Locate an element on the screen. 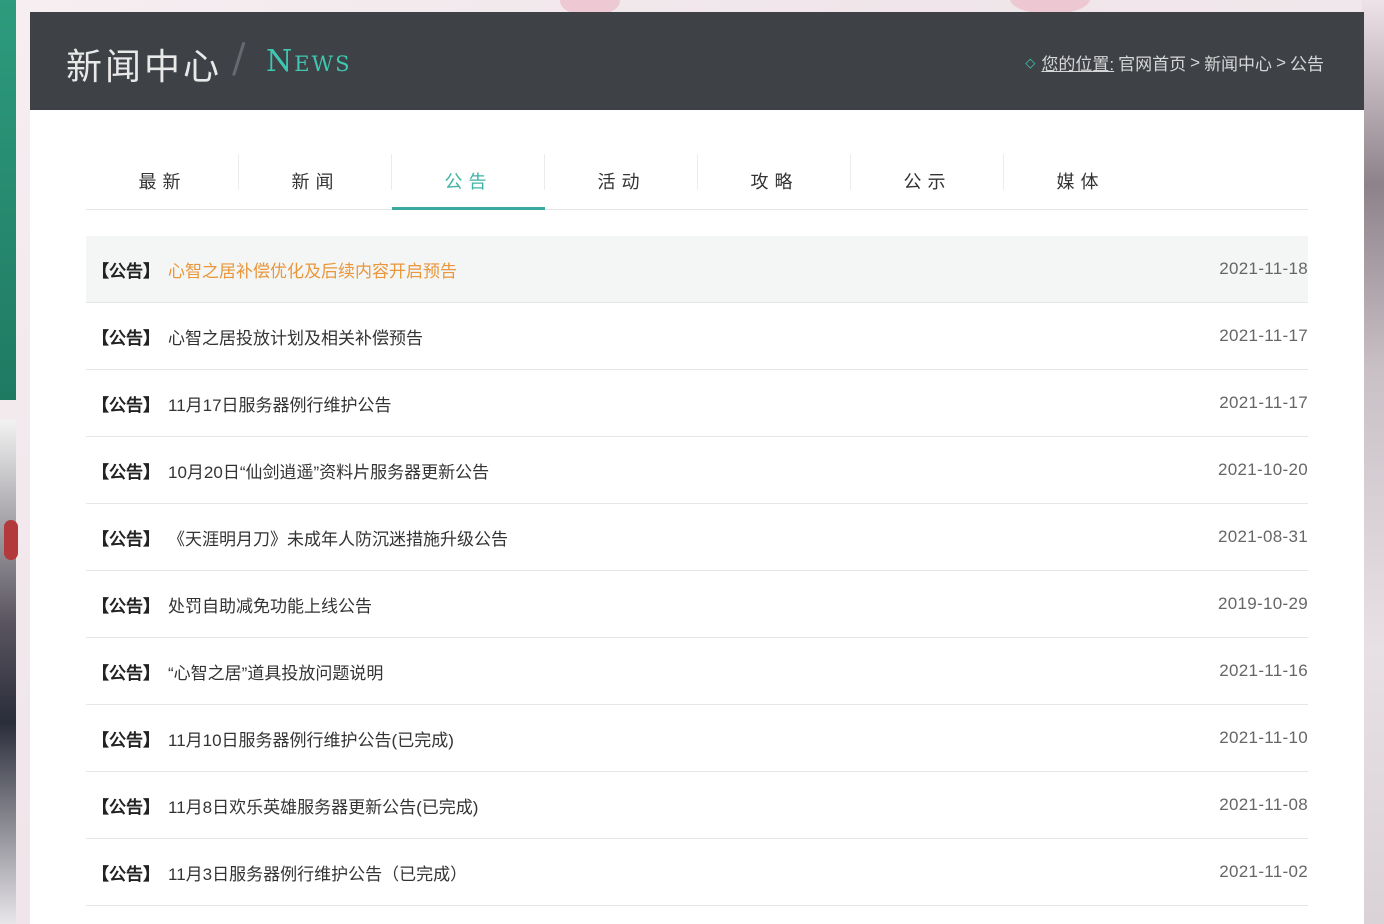  news-row: 【公告】 心智之居补偿优化及后续内容开启预告 2021-11-18 is located at coordinates (697, 269).